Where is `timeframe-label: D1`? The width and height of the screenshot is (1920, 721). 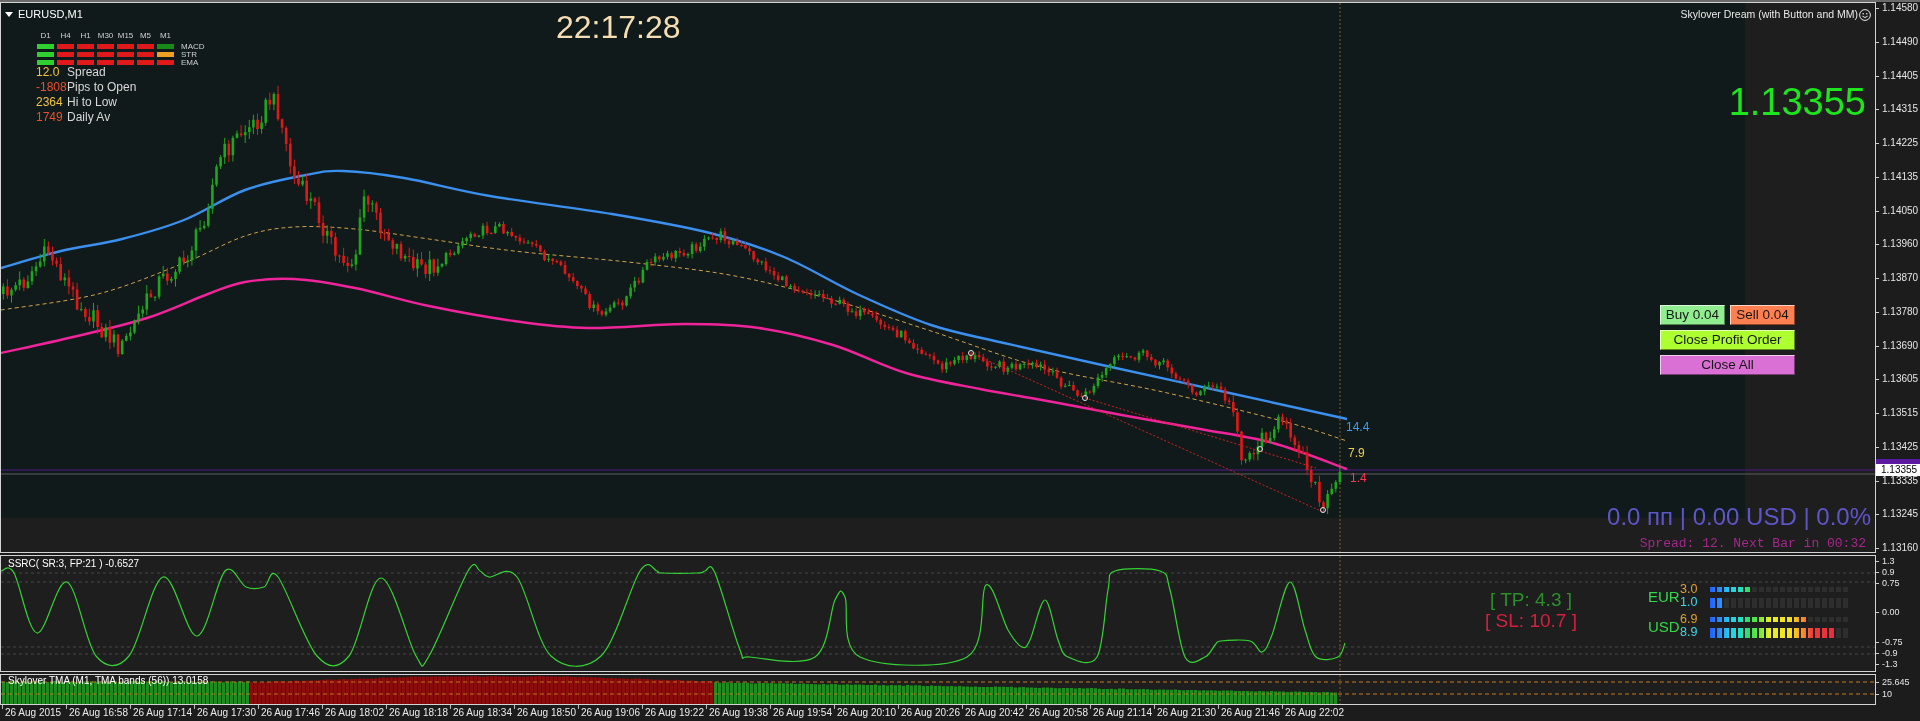
timeframe-label: D1 is located at coordinates (45, 36).